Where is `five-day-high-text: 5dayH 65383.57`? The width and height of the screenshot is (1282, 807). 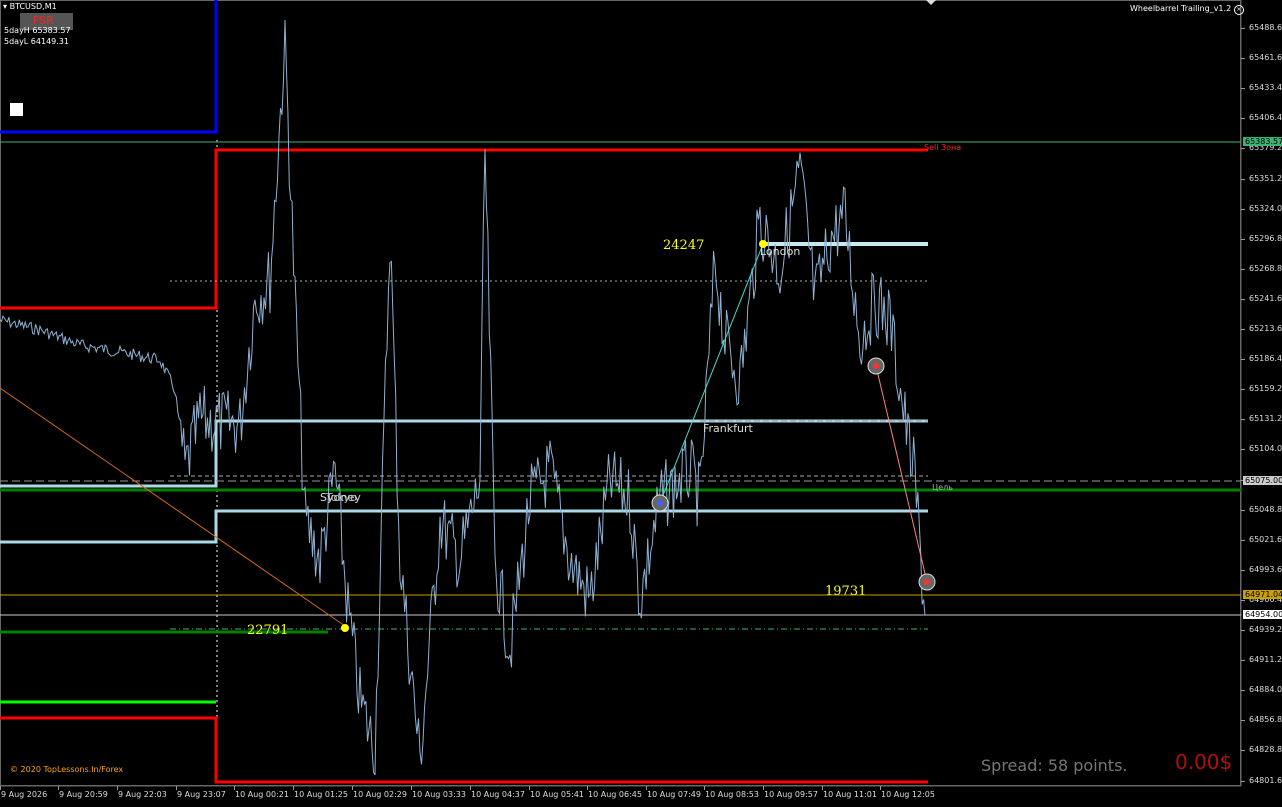
five-day-high-text: 5dayH 65383.57 is located at coordinates (37, 30).